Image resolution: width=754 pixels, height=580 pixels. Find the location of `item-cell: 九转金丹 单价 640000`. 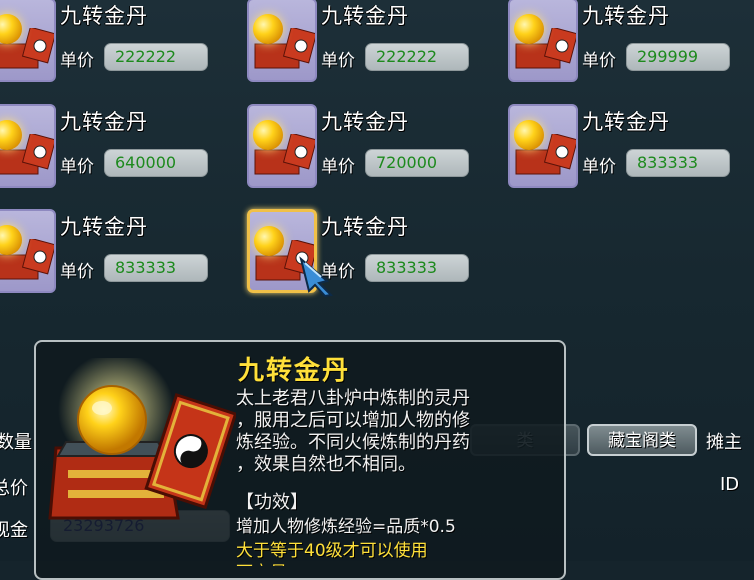

item-cell: 九转金丹 单价 640000 is located at coordinates (118, 148).